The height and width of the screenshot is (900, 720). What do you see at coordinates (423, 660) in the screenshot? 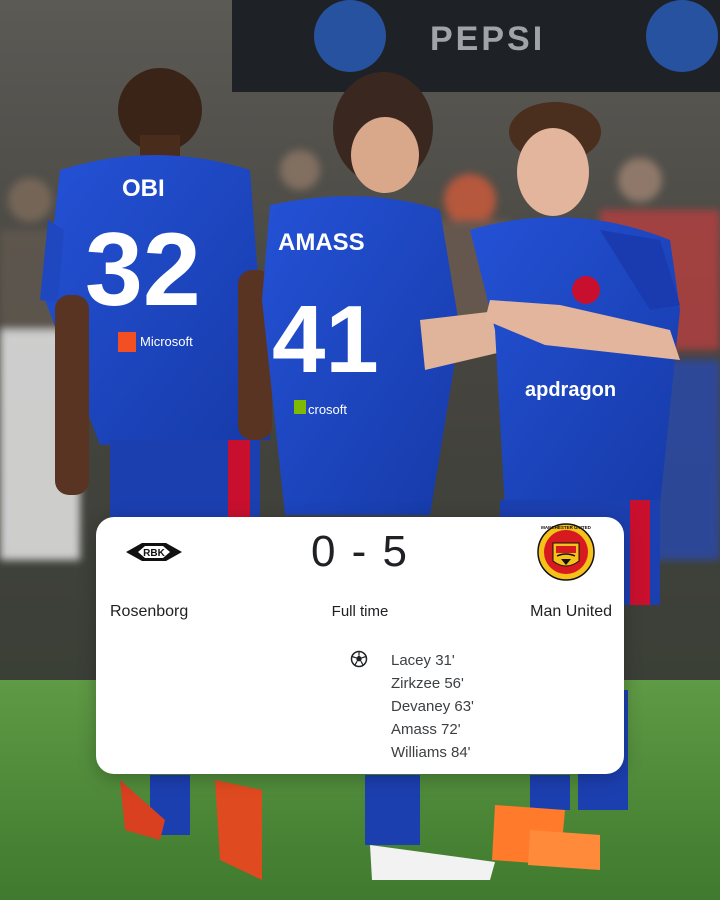
I see `scorer-item: Lacey 31'` at bounding box center [423, 660].